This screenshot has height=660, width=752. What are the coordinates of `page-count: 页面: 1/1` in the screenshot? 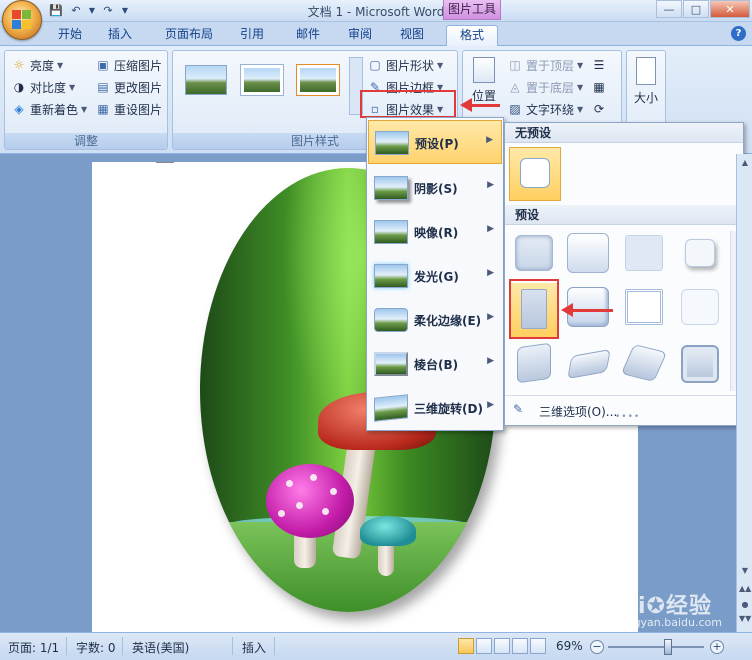 It's located at (33, 647).